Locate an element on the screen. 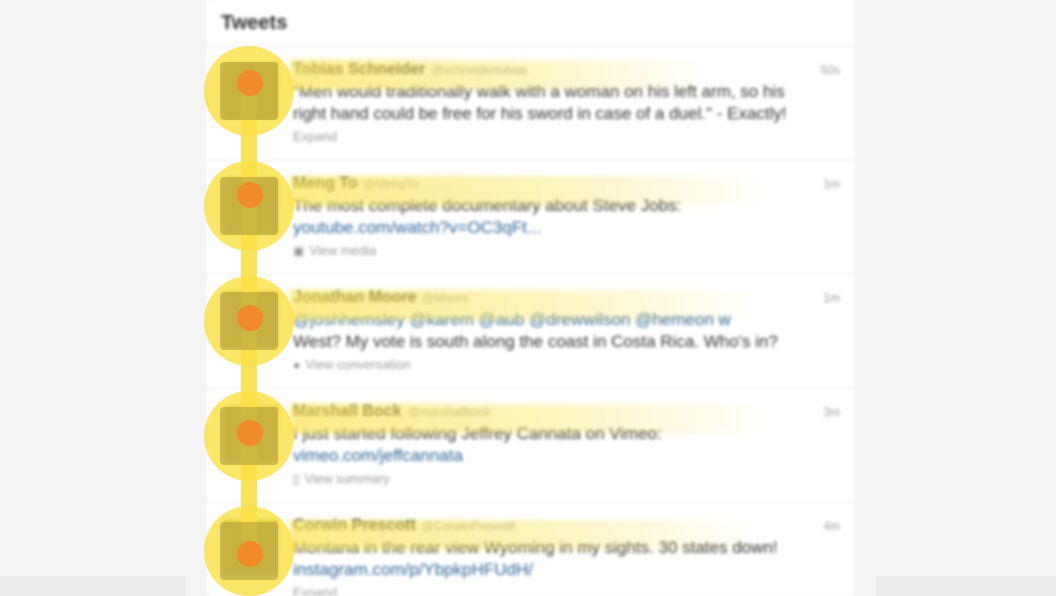 The image size is (1056, 596). bottom-bar-left is located at coordinates (93, 586).